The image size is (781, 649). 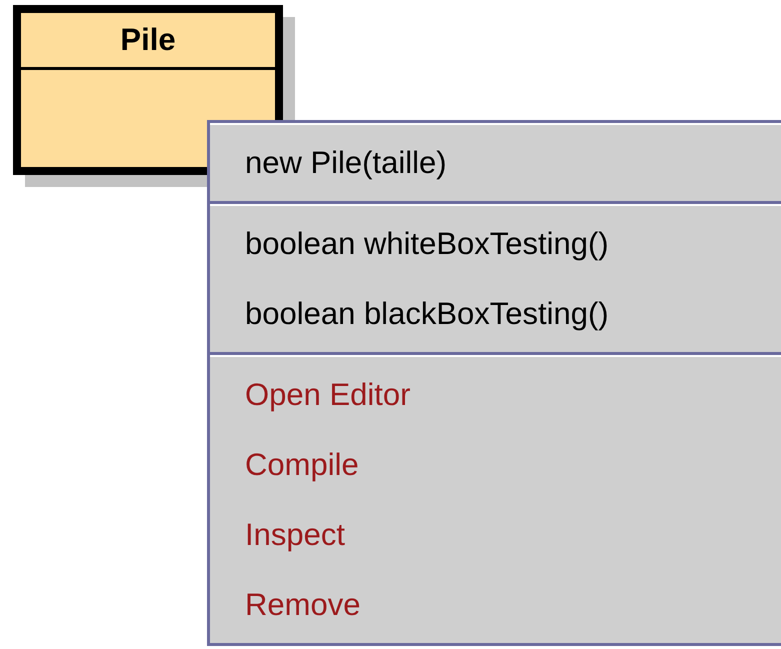 What do you see at coordinates (495, 395) in the screenshot?
I see `menu-item: Open Editor` at bounding box center [495, 395].